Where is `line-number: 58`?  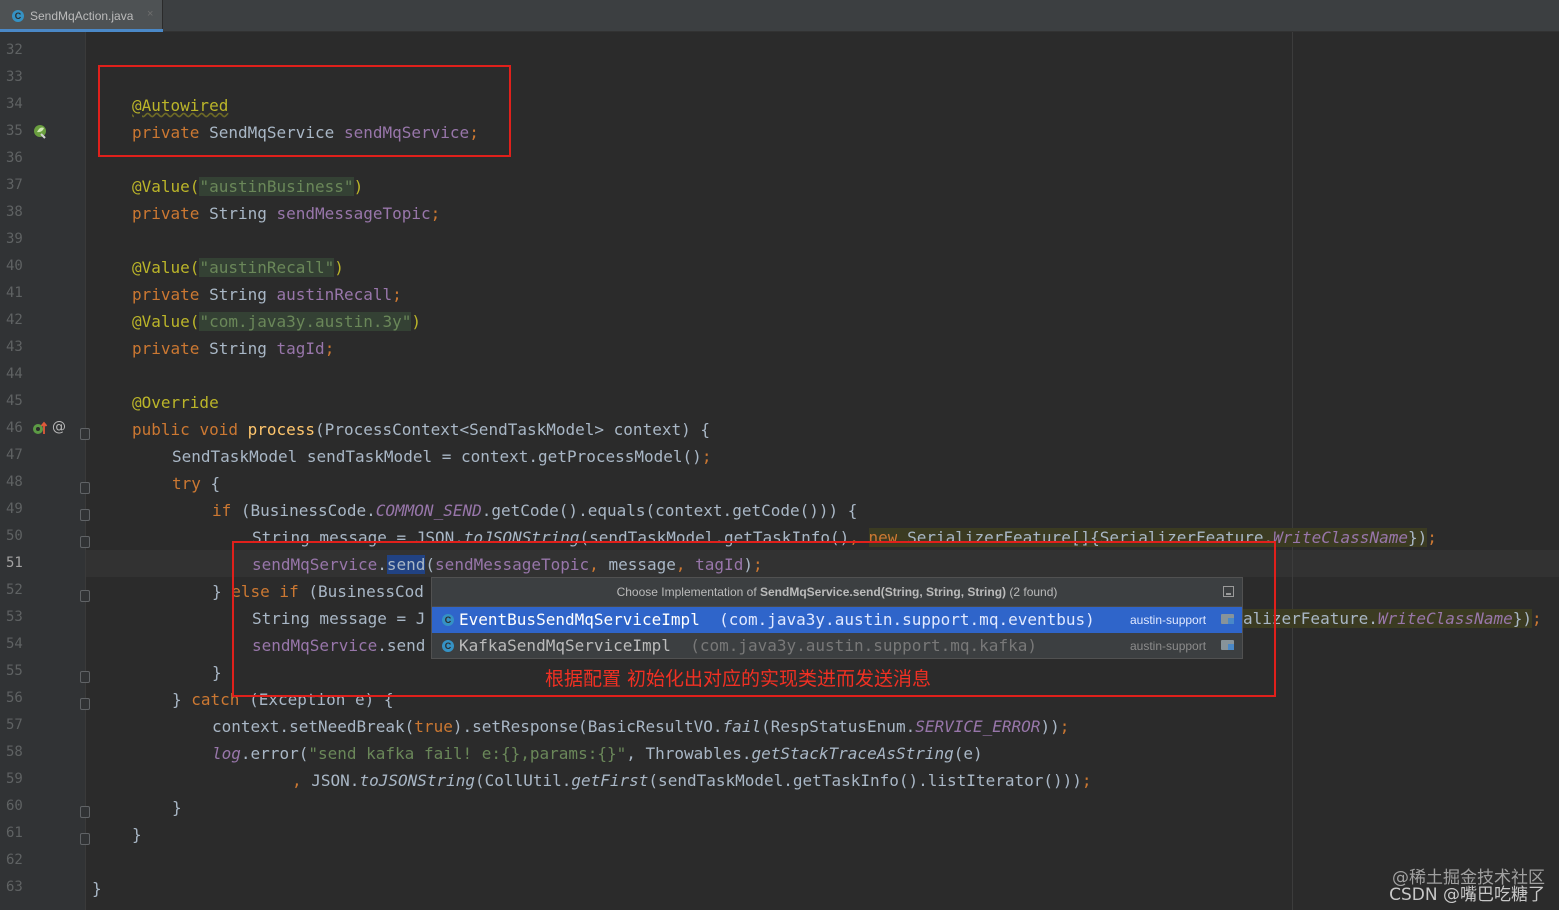 line-number: 58 is located at coordinates (14, 752).